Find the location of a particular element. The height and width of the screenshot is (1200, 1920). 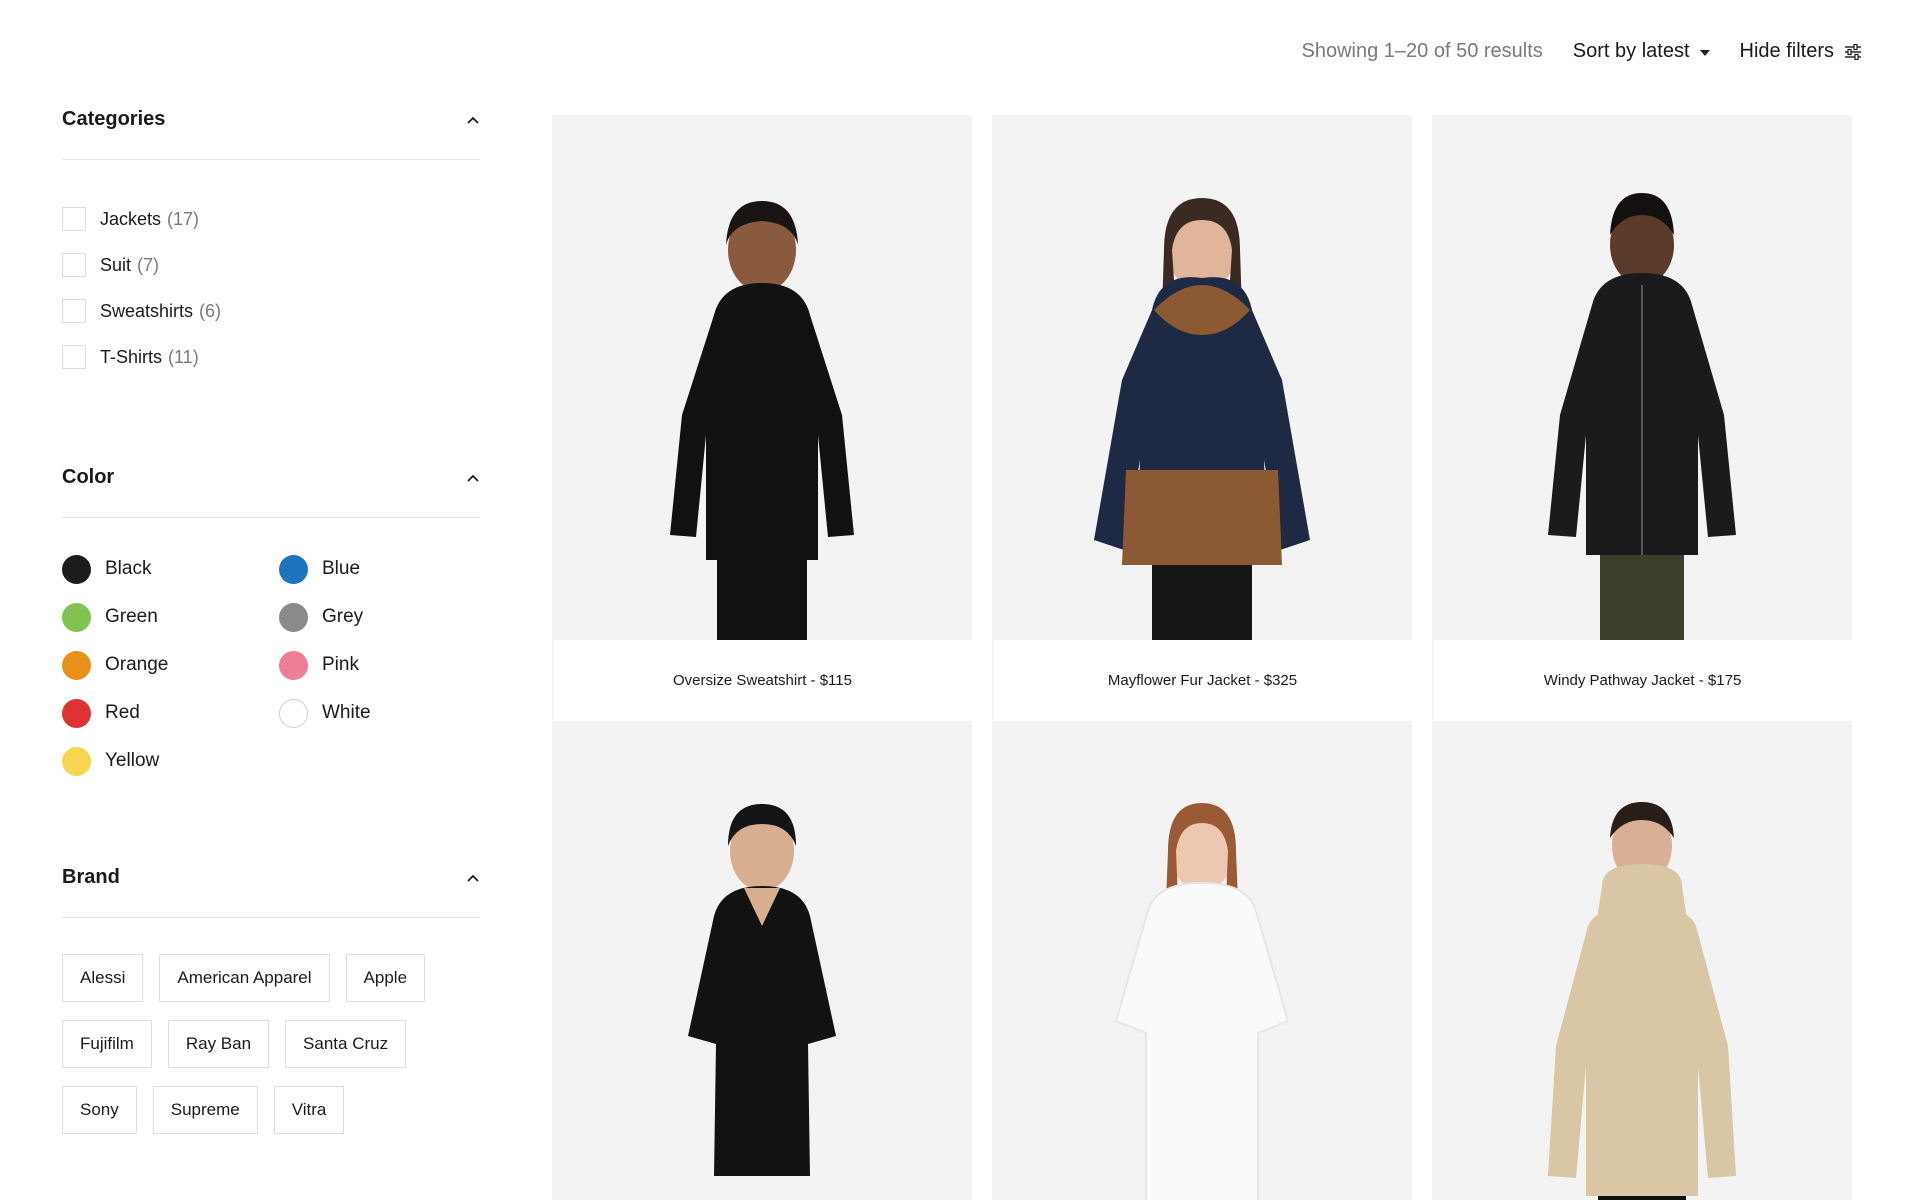

brand-tag-apple: Apple is located at coordinates (385, 978).